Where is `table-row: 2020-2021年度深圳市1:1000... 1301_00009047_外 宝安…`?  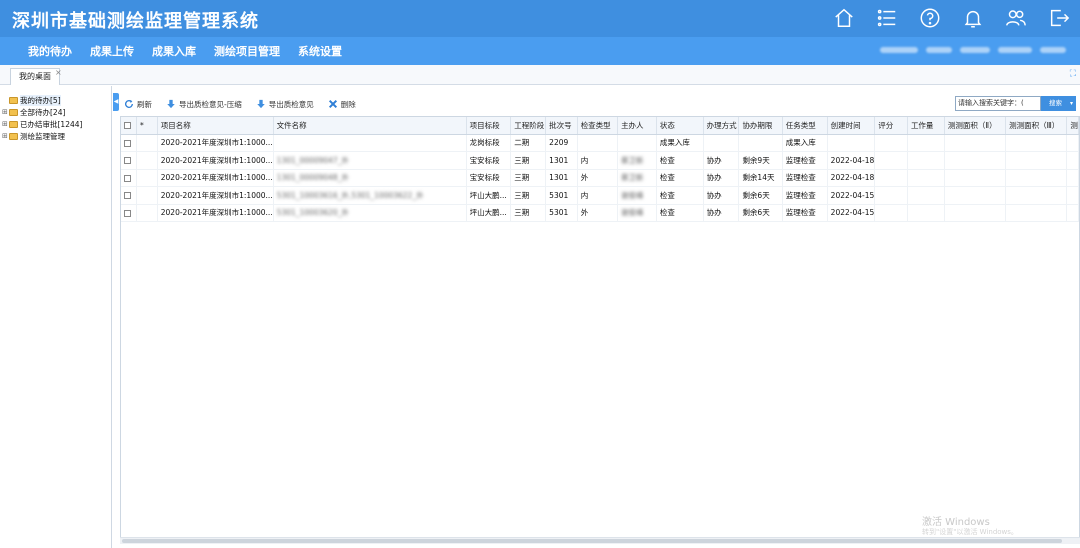
table-row: 2020-2021年度深圳市1:1000... 1301_00009047_外 宝安… is located at coordinates (600, 160).